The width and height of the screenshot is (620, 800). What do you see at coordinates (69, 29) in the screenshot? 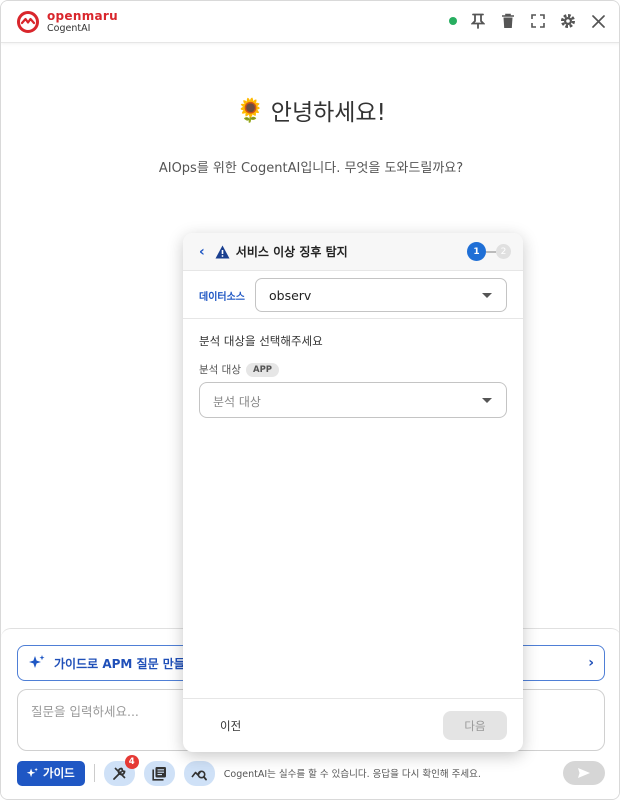
I see `product-name: CogentAI` at bounding box center [69, 29].